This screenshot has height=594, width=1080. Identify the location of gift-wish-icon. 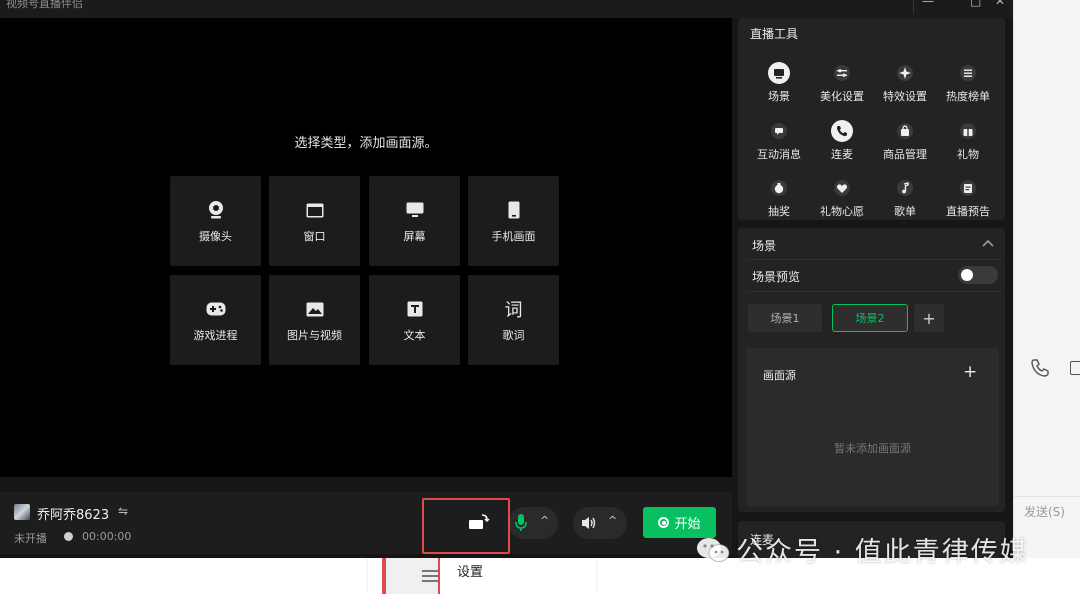
(842, 188).